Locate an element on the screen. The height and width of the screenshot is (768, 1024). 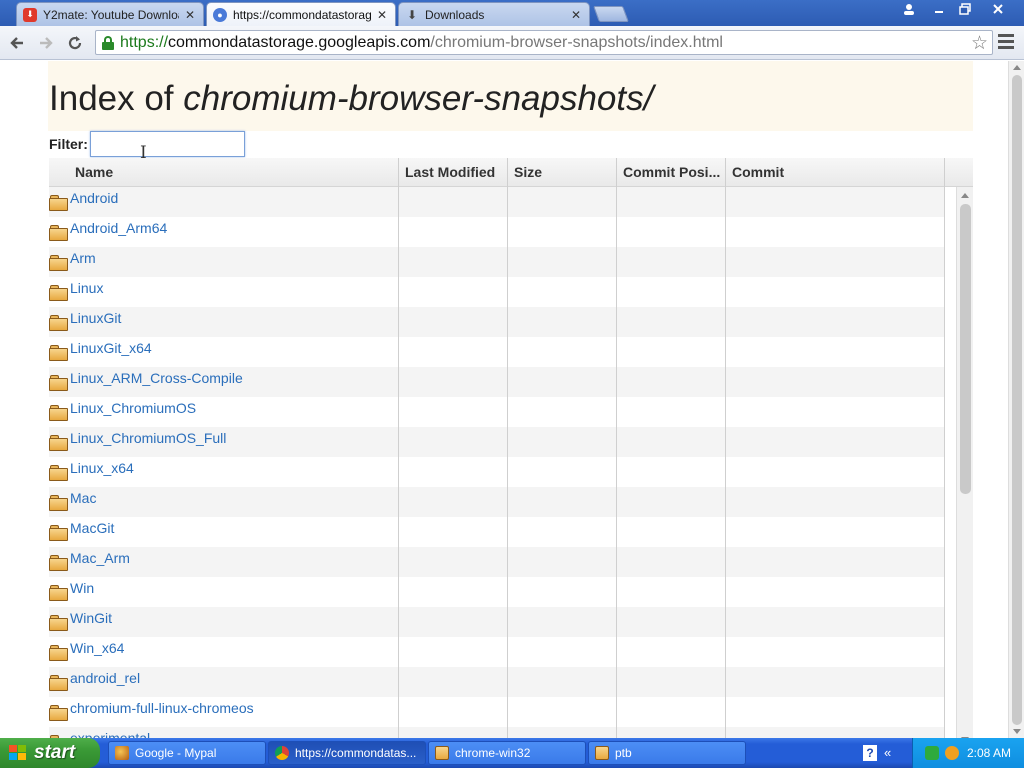
url-path: /chromium-browser-snapshots/index.html is located at coordinates (576, 42).